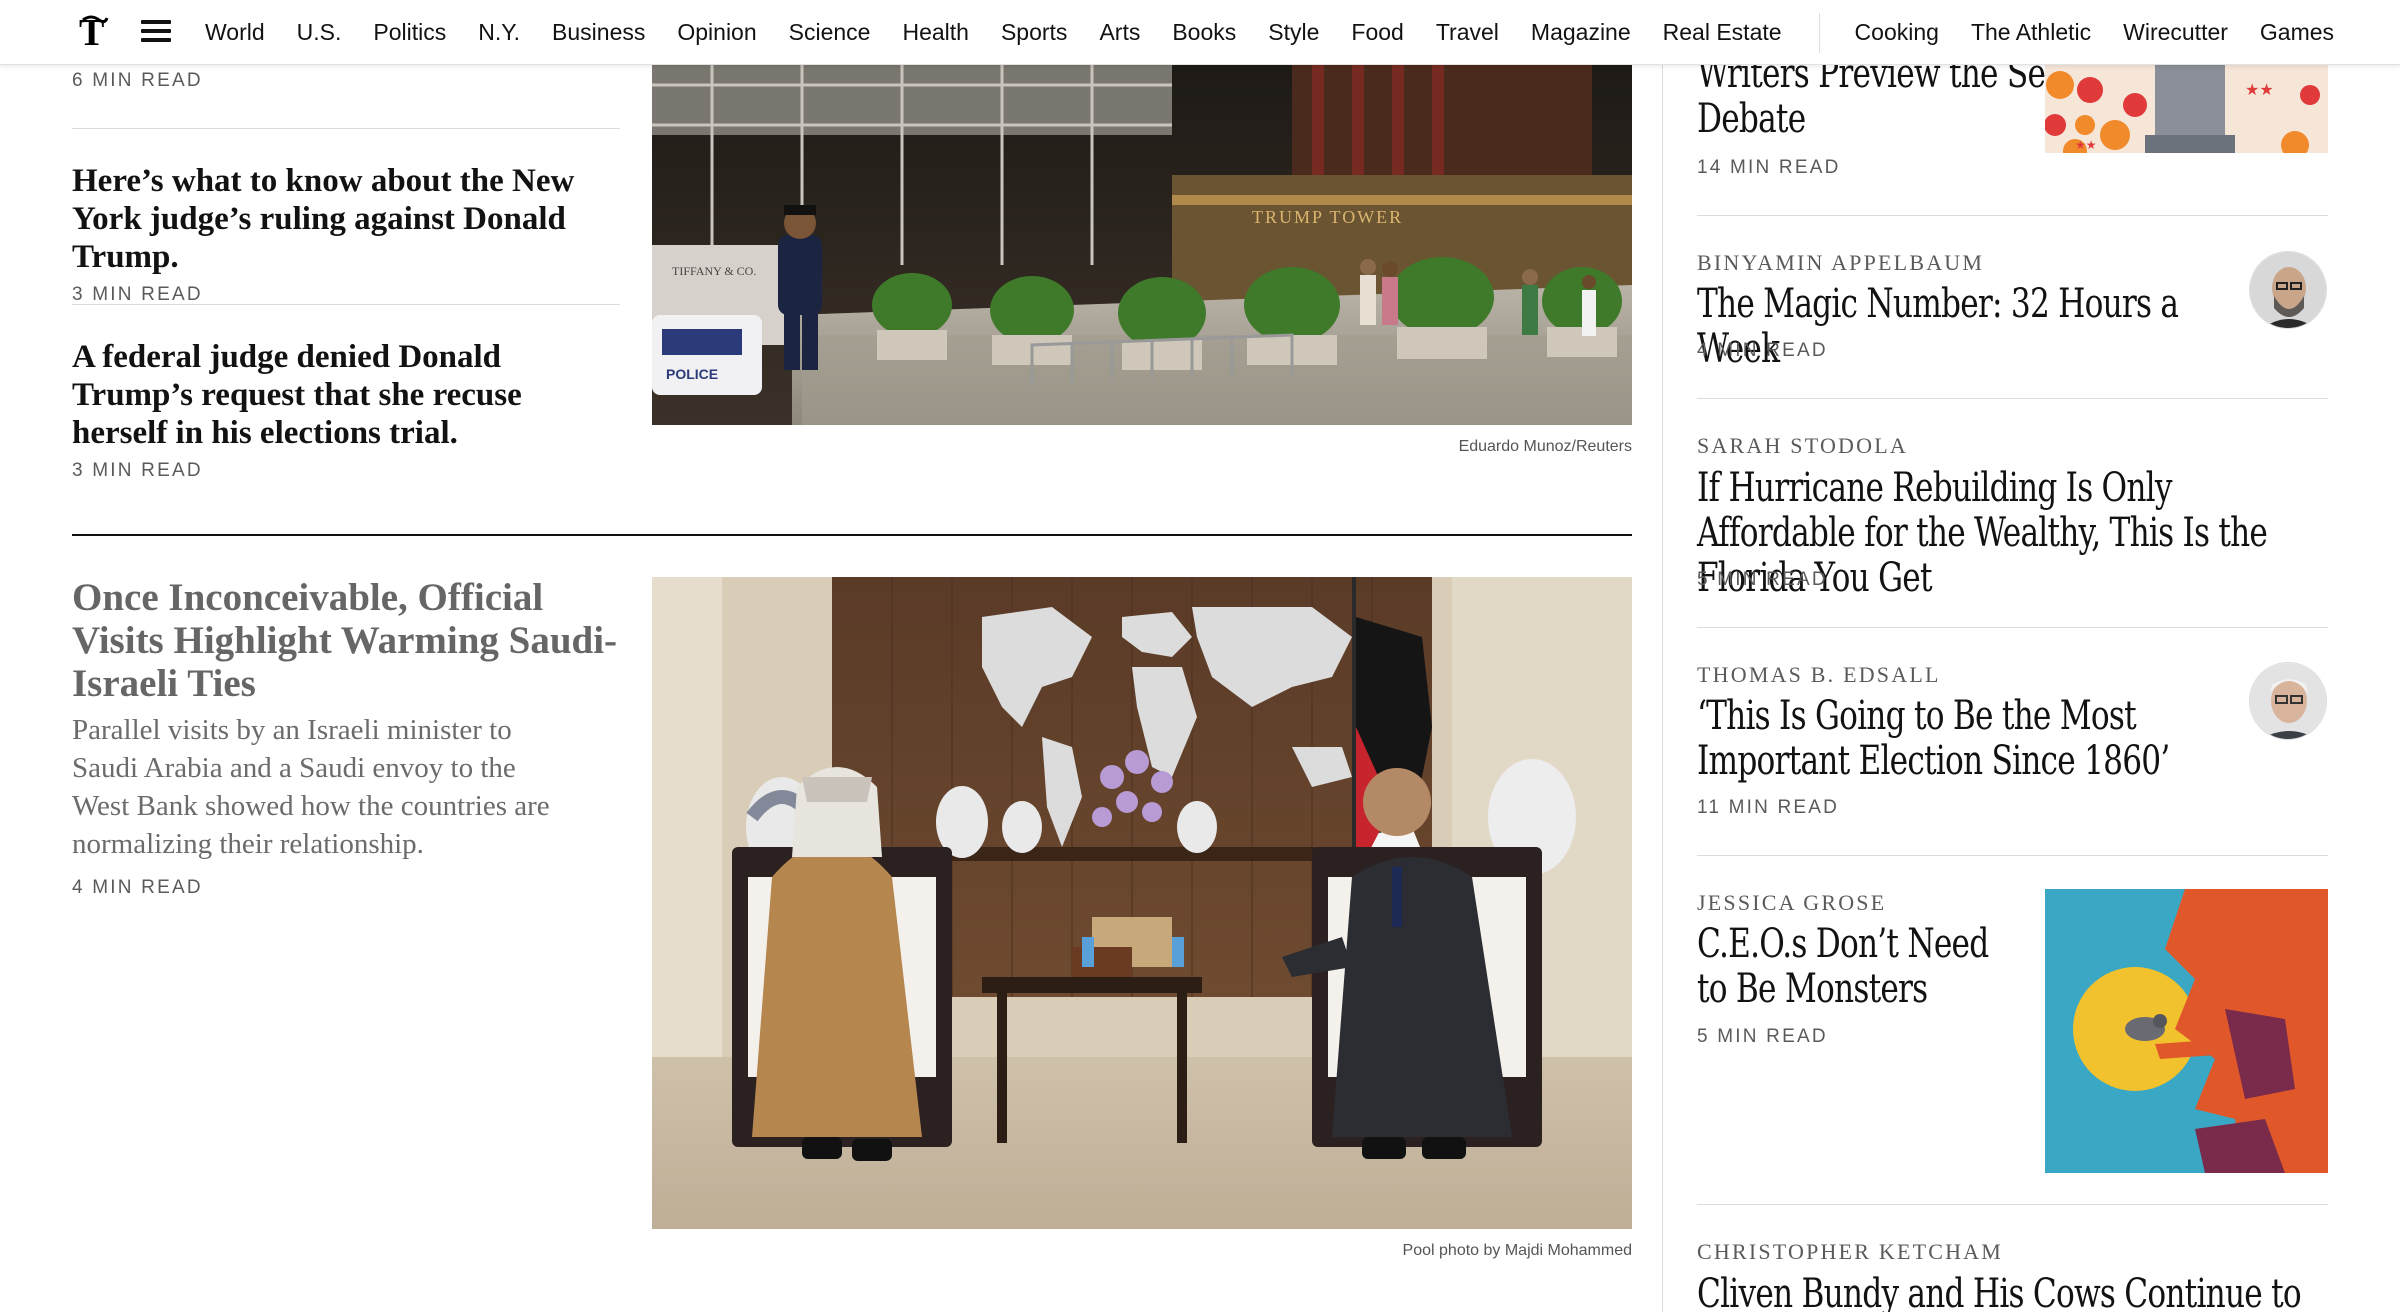  I want to click on nav-arts: Arts, so click(1119, 32).